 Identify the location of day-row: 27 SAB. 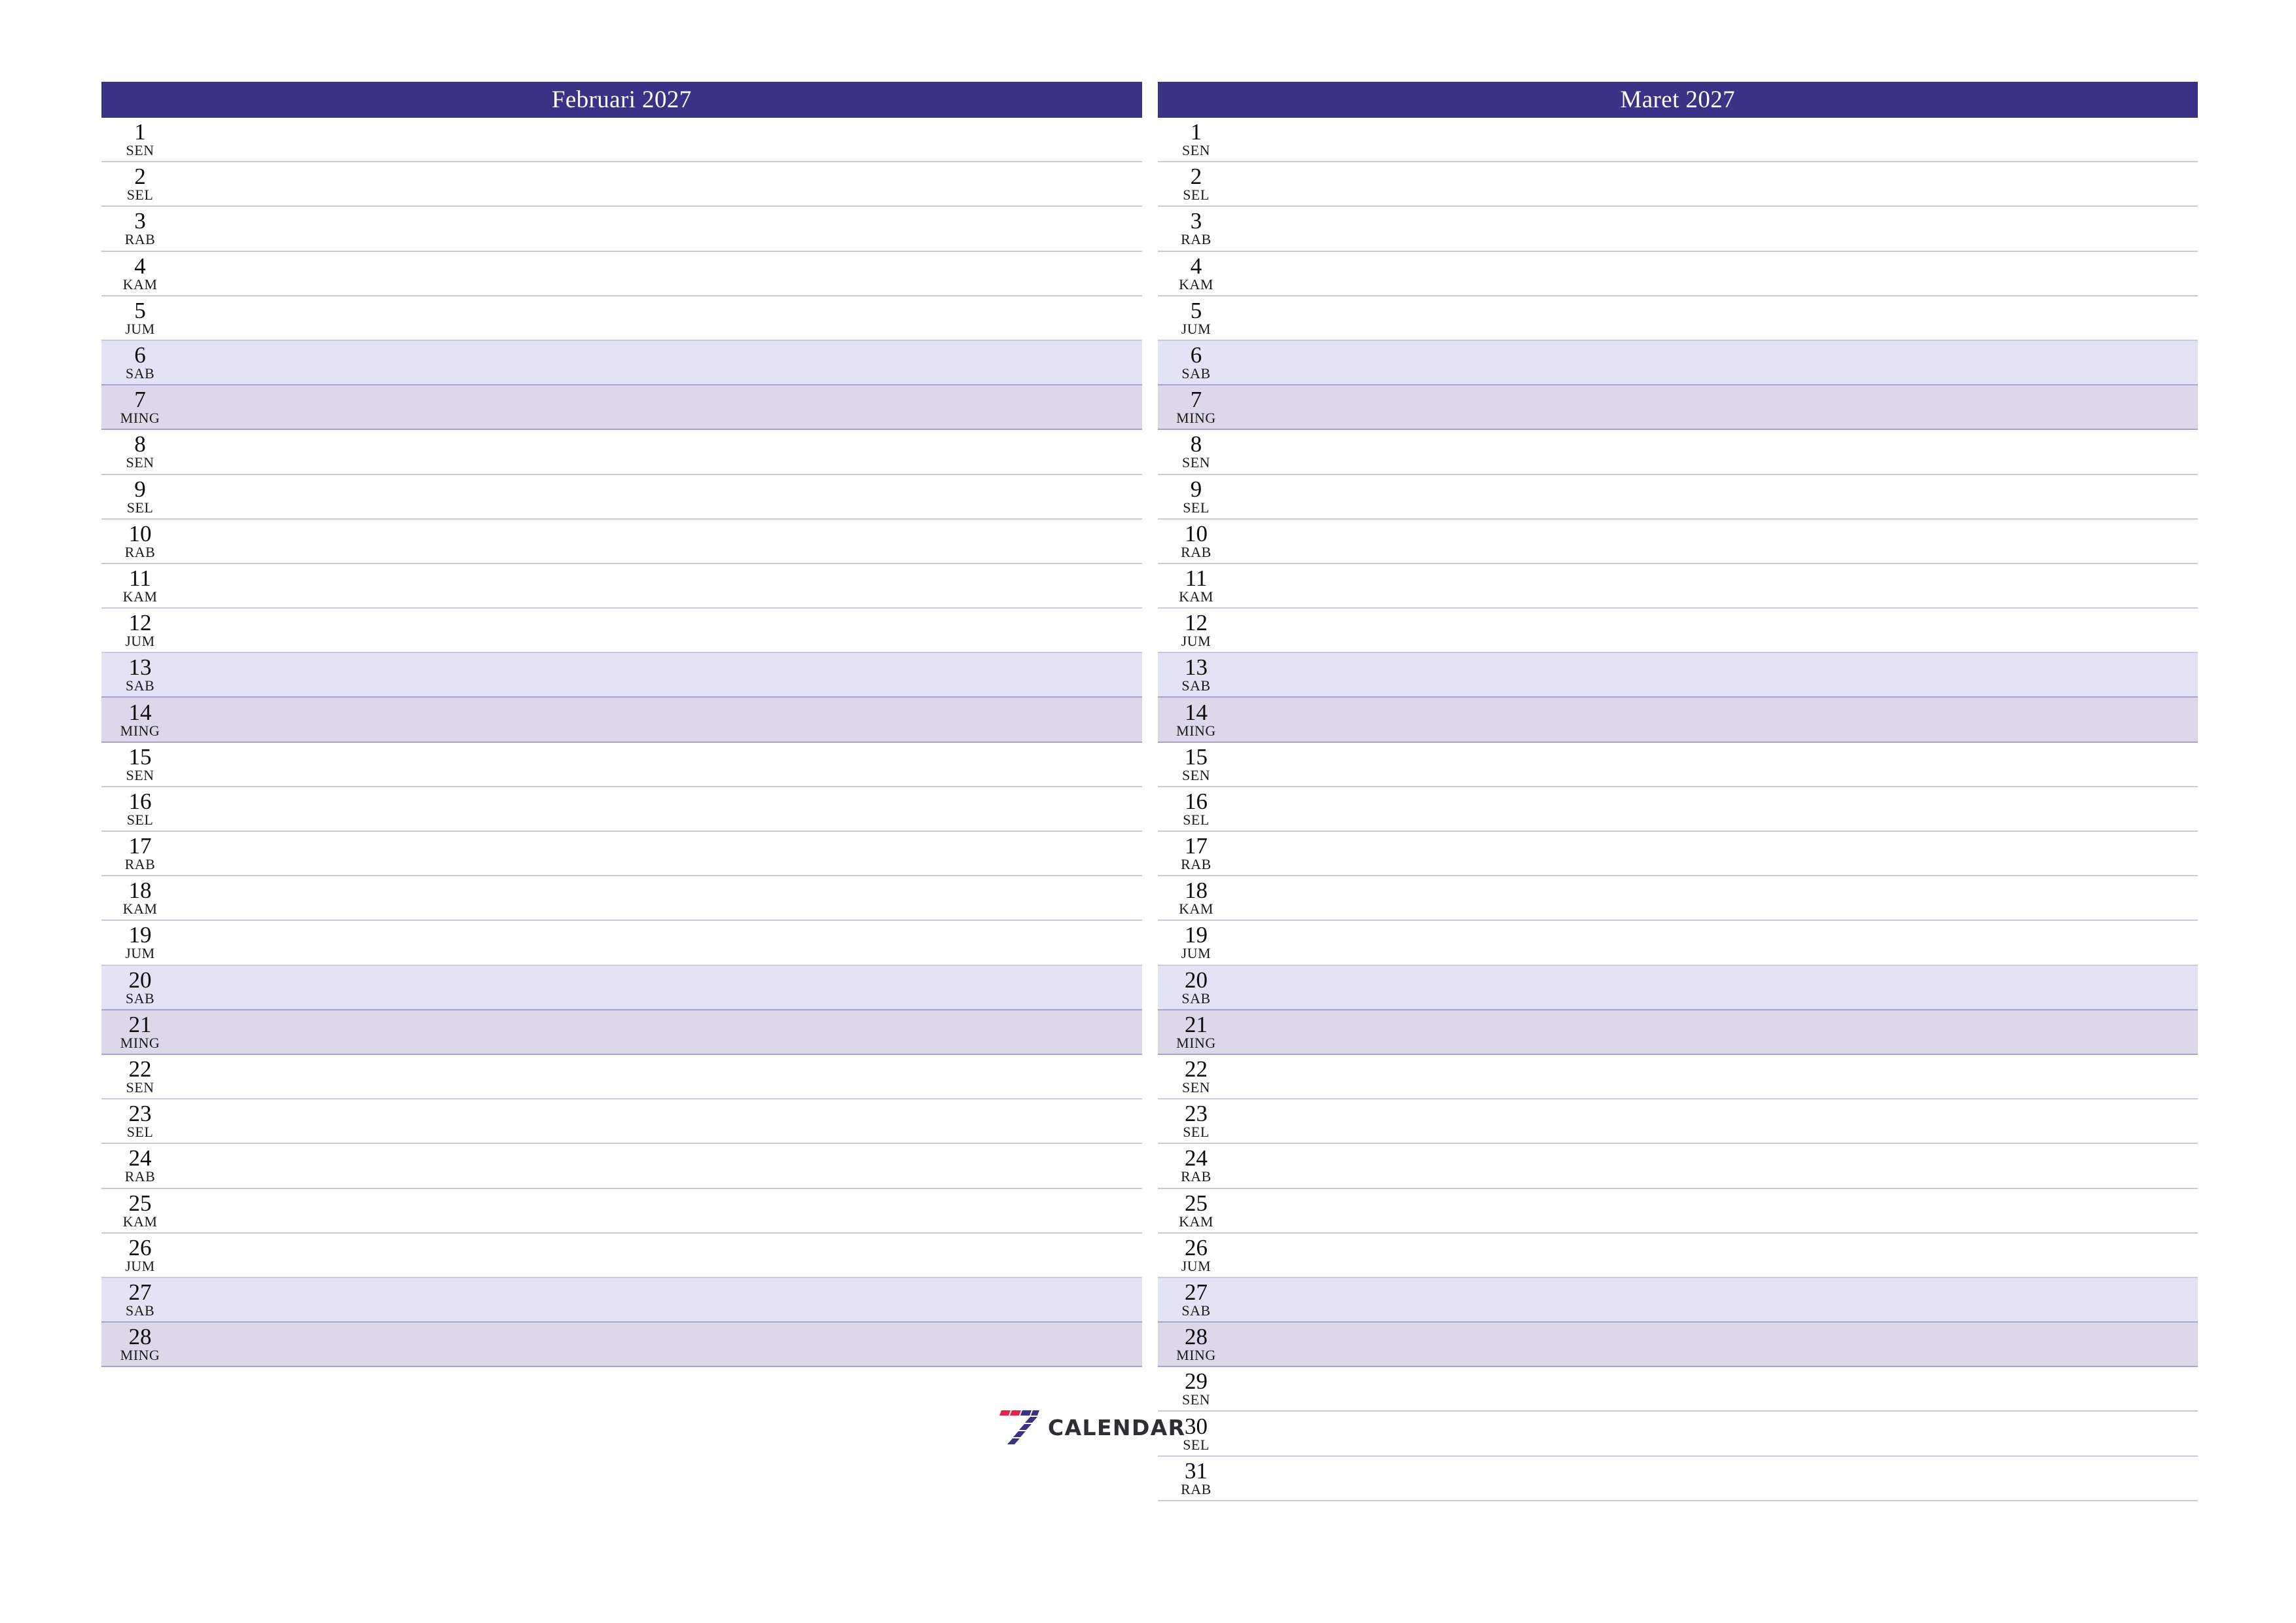
(621, 1300).